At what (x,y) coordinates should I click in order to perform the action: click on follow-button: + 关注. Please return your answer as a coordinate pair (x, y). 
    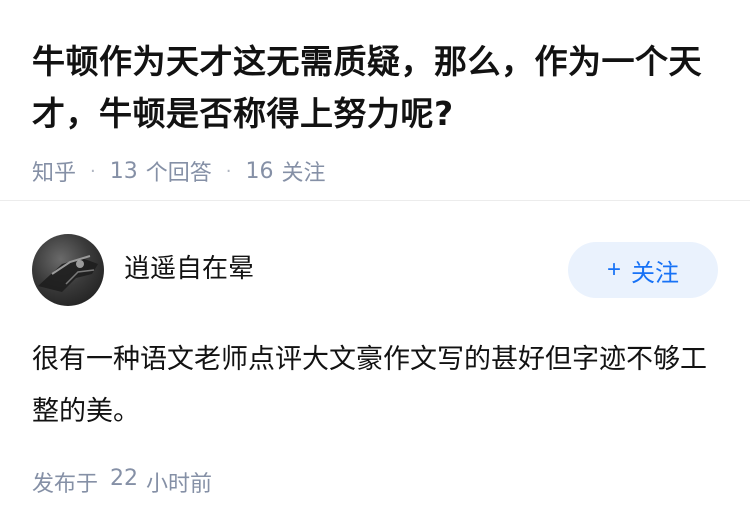
    Looking at the image, I should click on (643, 270).